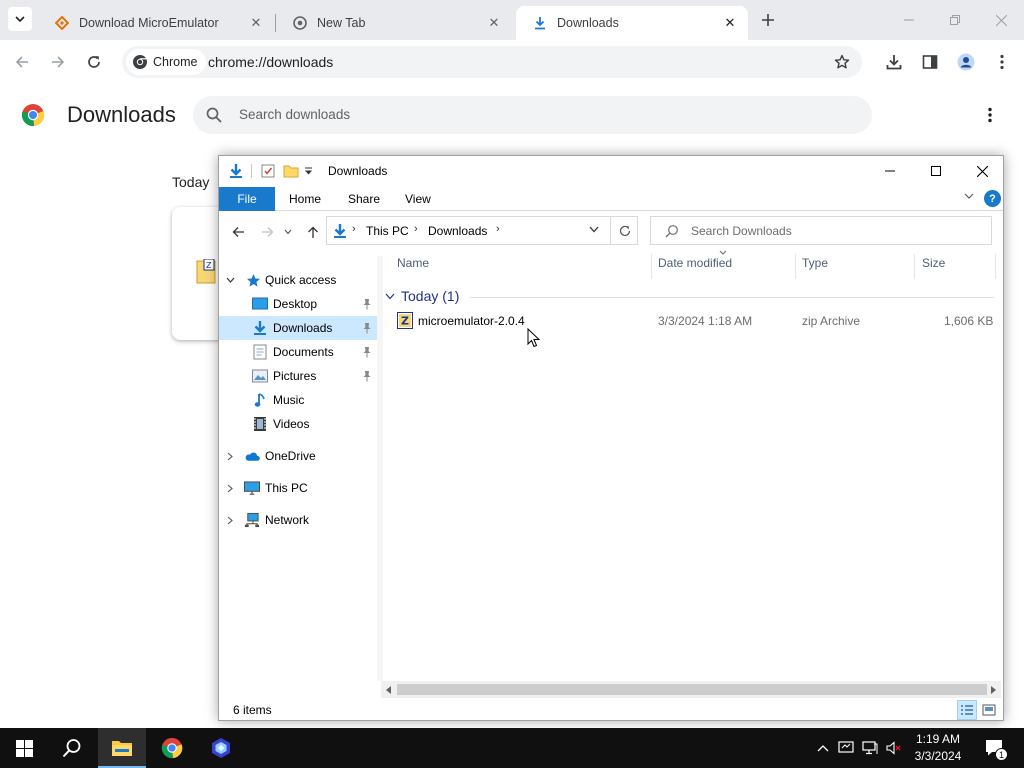 This screenshot has height=768, width=1024. What do you see at coordinates (20, 19) in the screenshot?
I see `tab-search-button` at bounding box center [20, 19].